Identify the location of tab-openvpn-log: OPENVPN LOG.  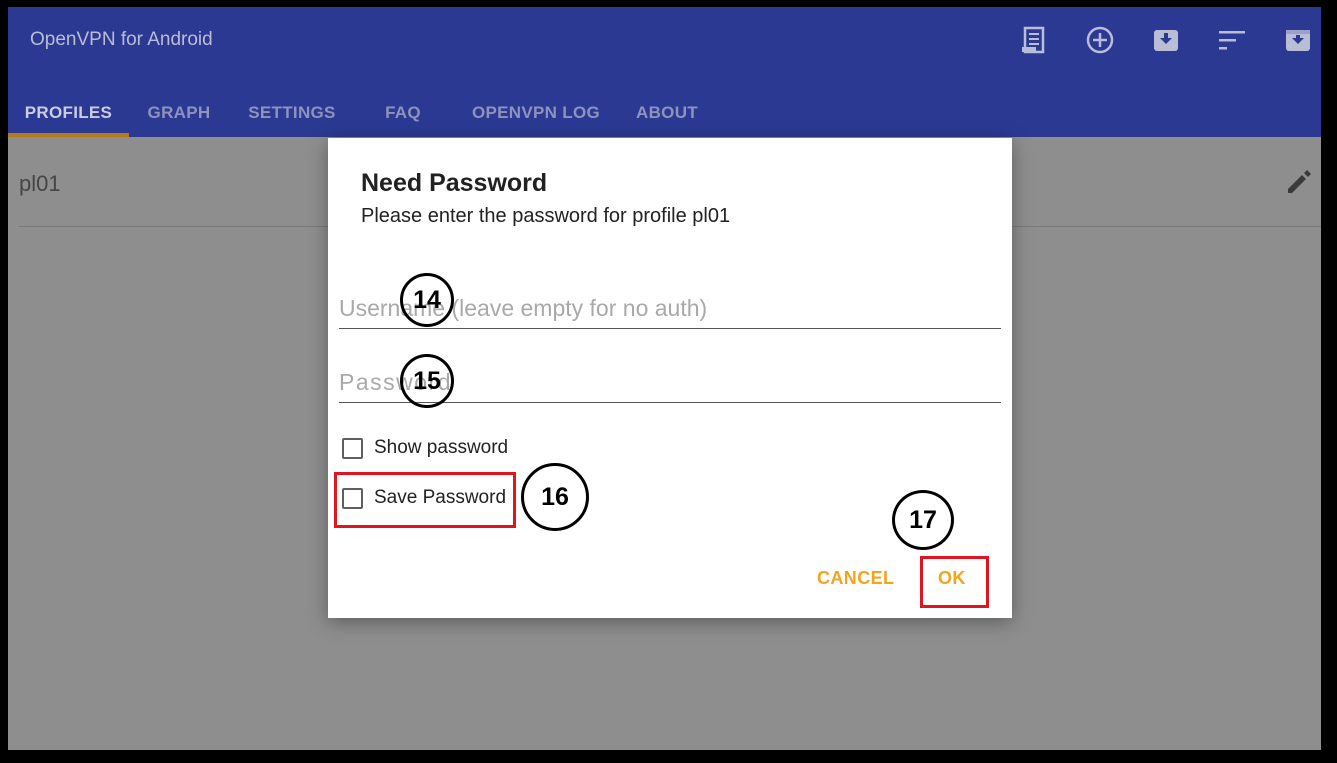
(536, 113).